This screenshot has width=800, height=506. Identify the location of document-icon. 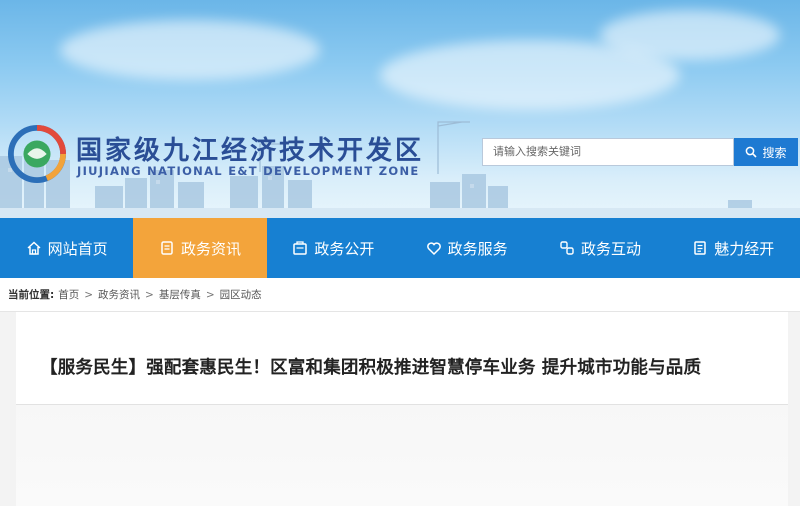
(167, 248).